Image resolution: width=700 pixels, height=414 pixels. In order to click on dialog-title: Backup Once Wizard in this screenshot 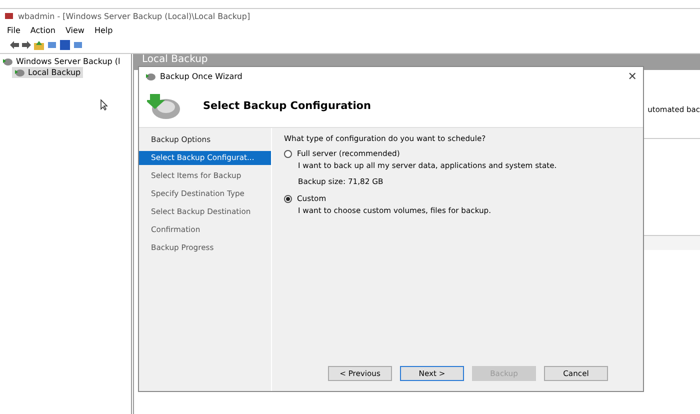, I will do `click(201, 76)`.